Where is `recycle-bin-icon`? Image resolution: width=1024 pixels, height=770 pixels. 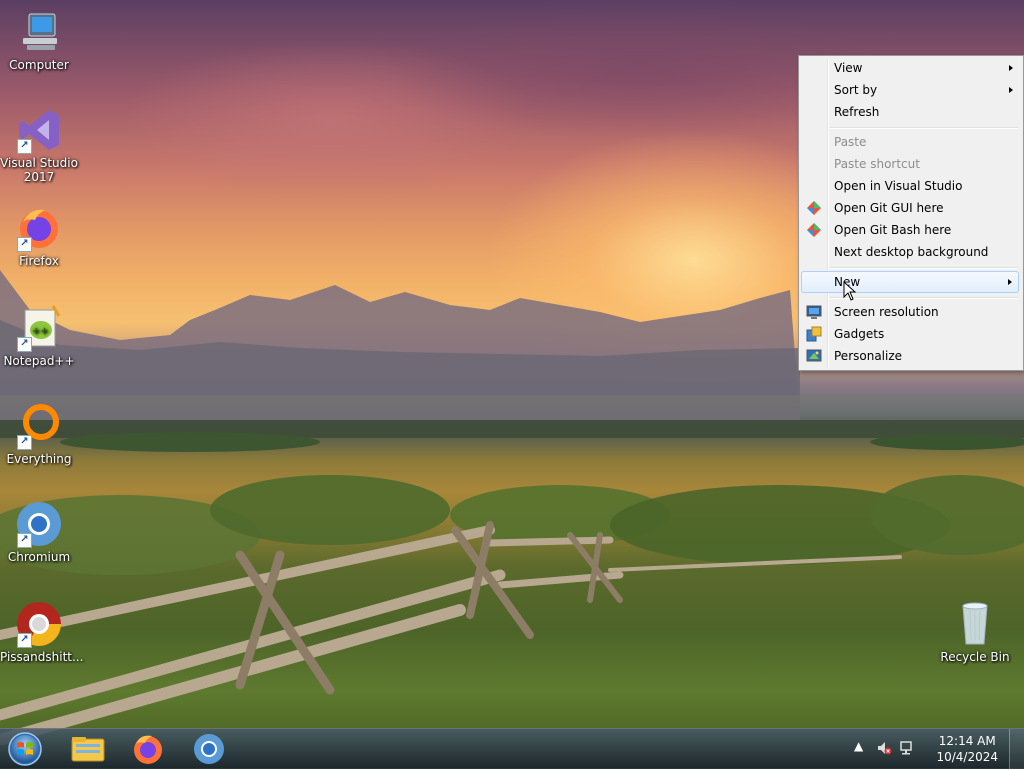
recycle-bin-icon is located at coordinates (975, 624).